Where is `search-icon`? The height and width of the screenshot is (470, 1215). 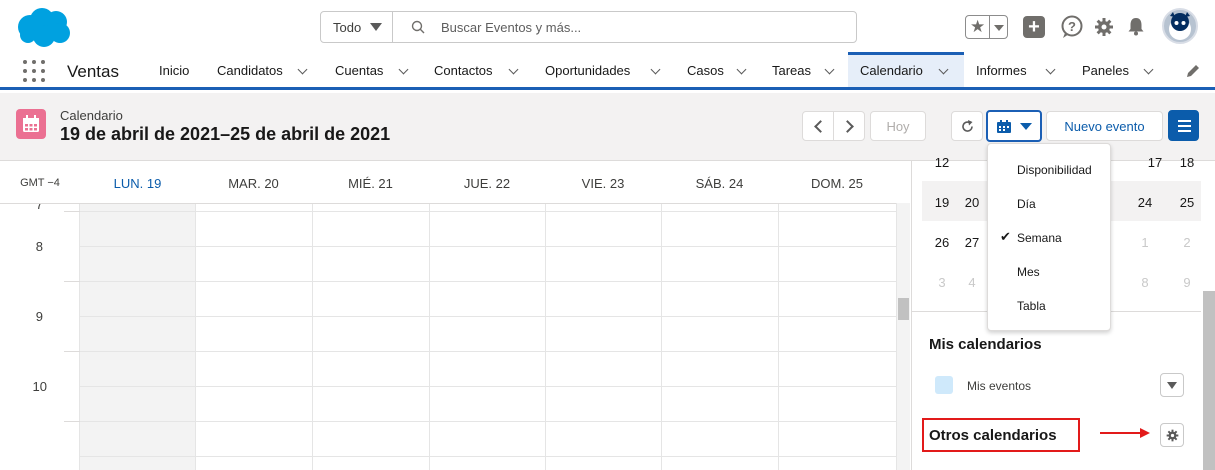
search-icon is located at coordinates (418, 27).